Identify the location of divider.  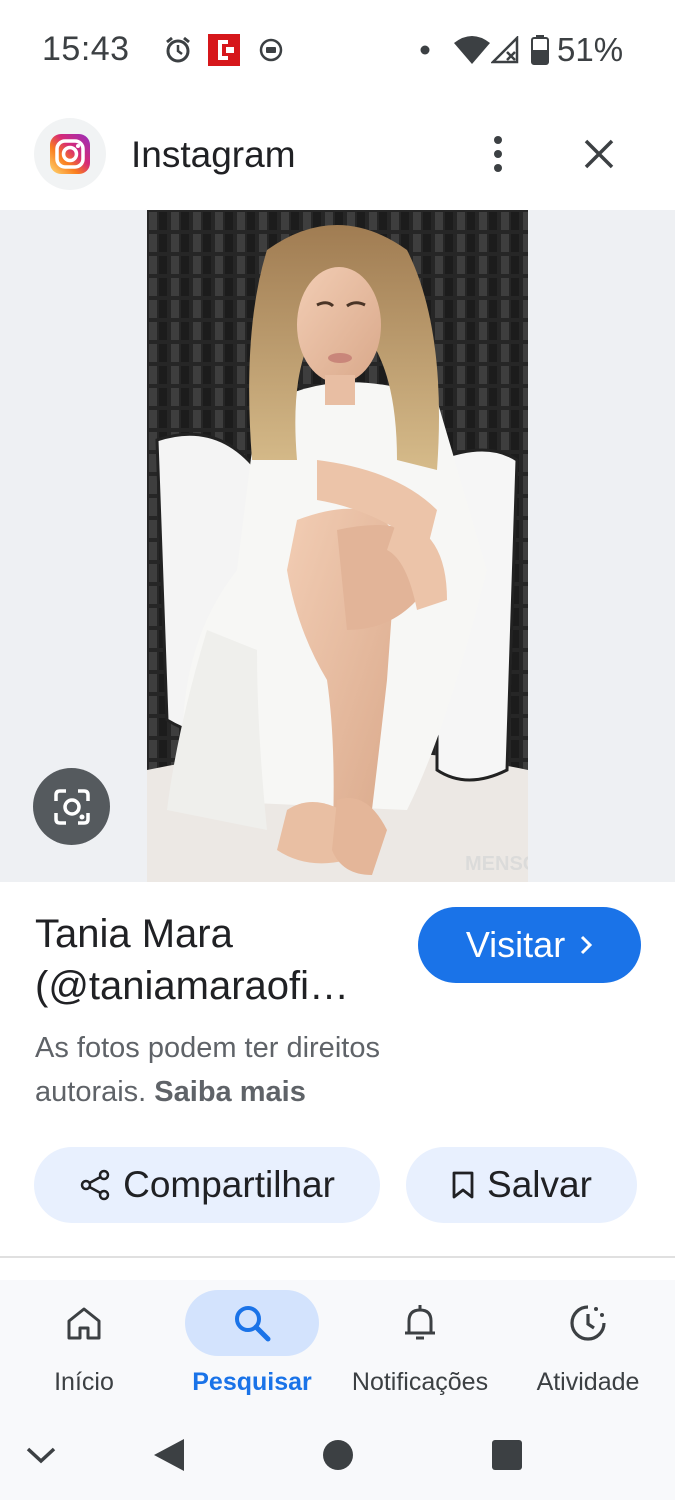
(337, 1257).